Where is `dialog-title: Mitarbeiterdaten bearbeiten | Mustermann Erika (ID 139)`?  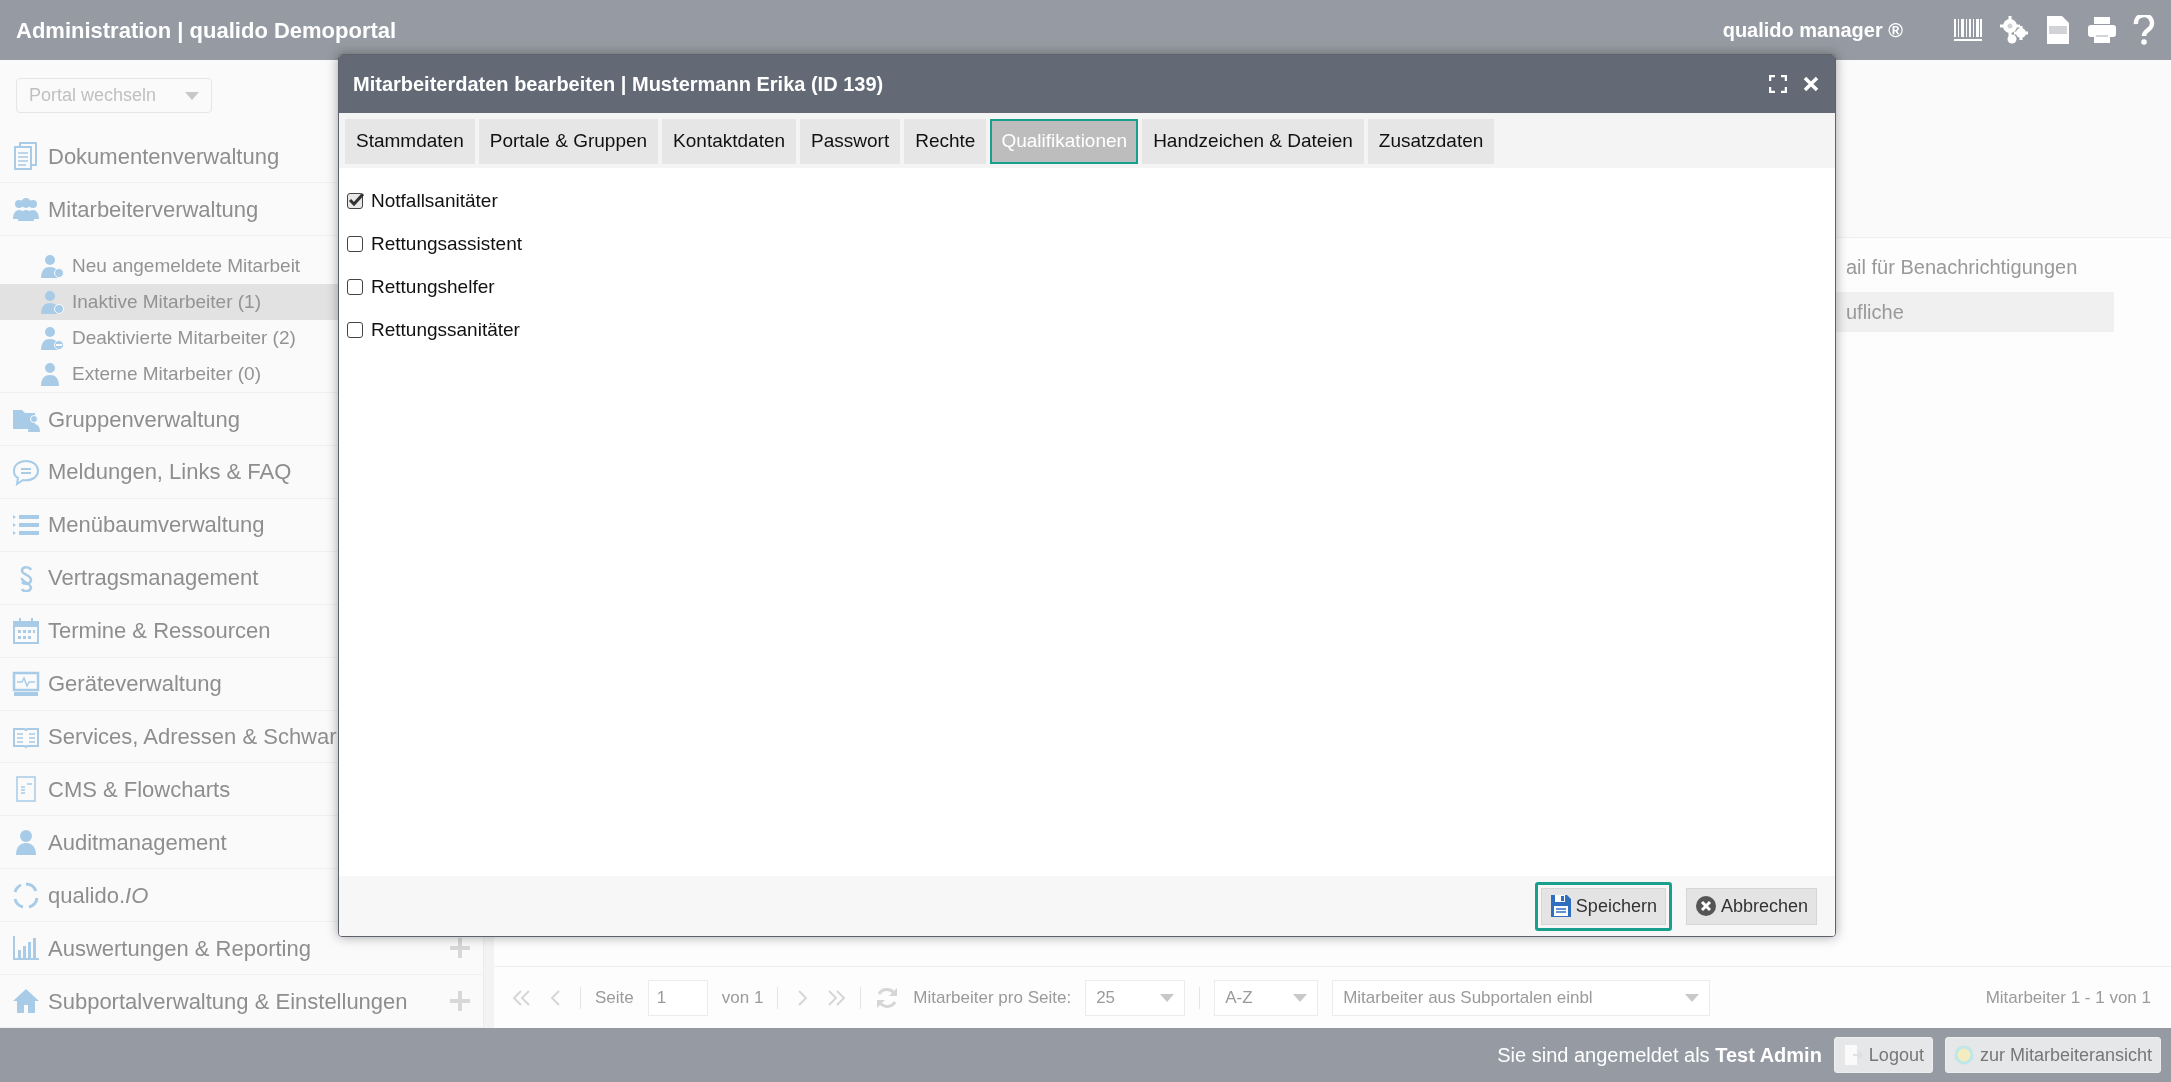
dialog-title: Mitarbeiterdaten bearbeiten | Mustermann Erika (ID 139) is located at coordinates (618, 84).